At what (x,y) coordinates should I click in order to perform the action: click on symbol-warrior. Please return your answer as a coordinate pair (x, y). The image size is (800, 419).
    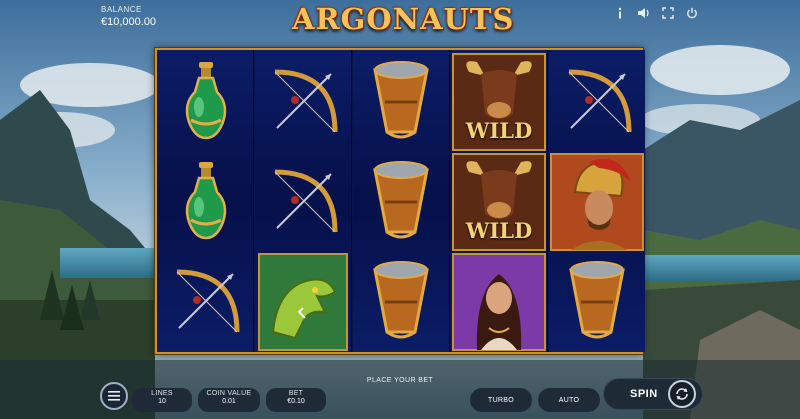
    Looking at the image, I should click on (597, 202).